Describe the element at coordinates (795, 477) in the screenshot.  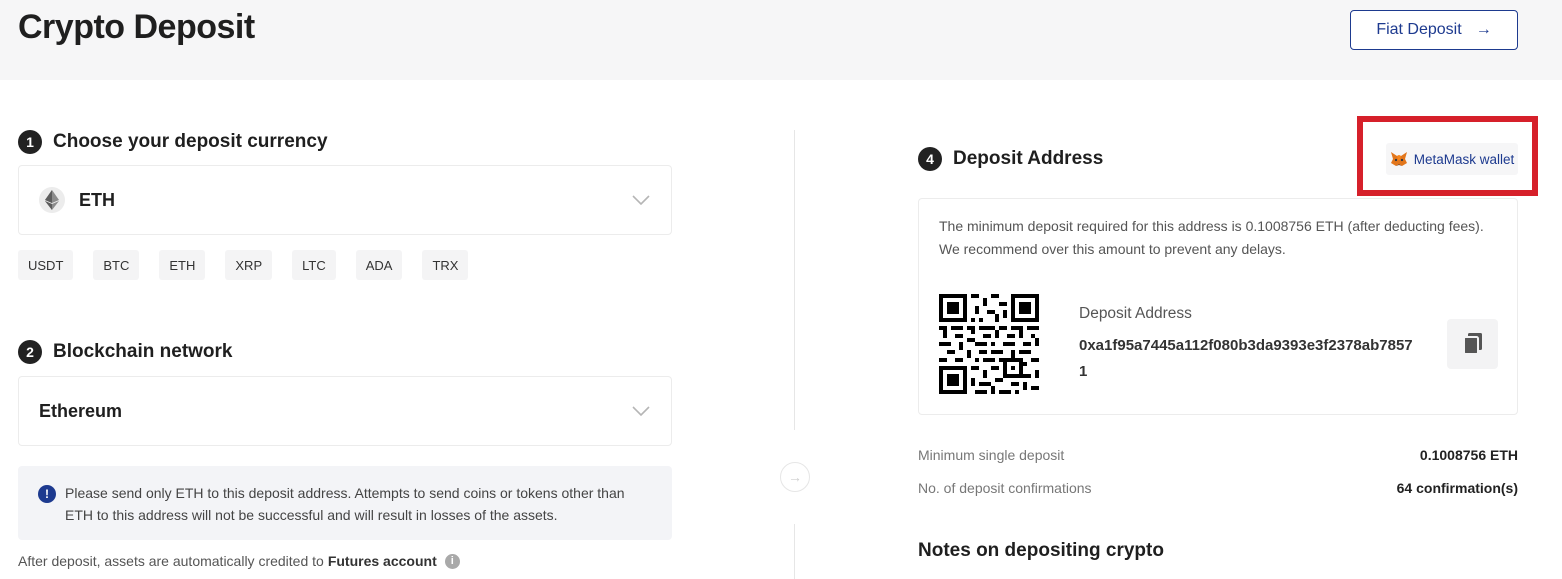
I see `arrow-circle-icon: →` at that location.